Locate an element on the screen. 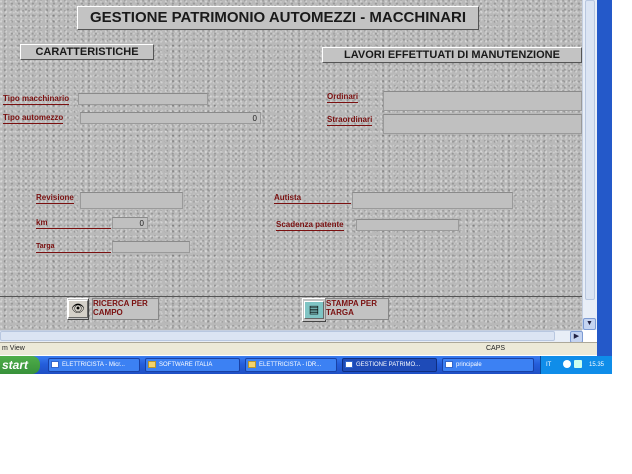 The image size is (632, 474). binoculars-icon: 👁 is located at coordinates (78, 309).